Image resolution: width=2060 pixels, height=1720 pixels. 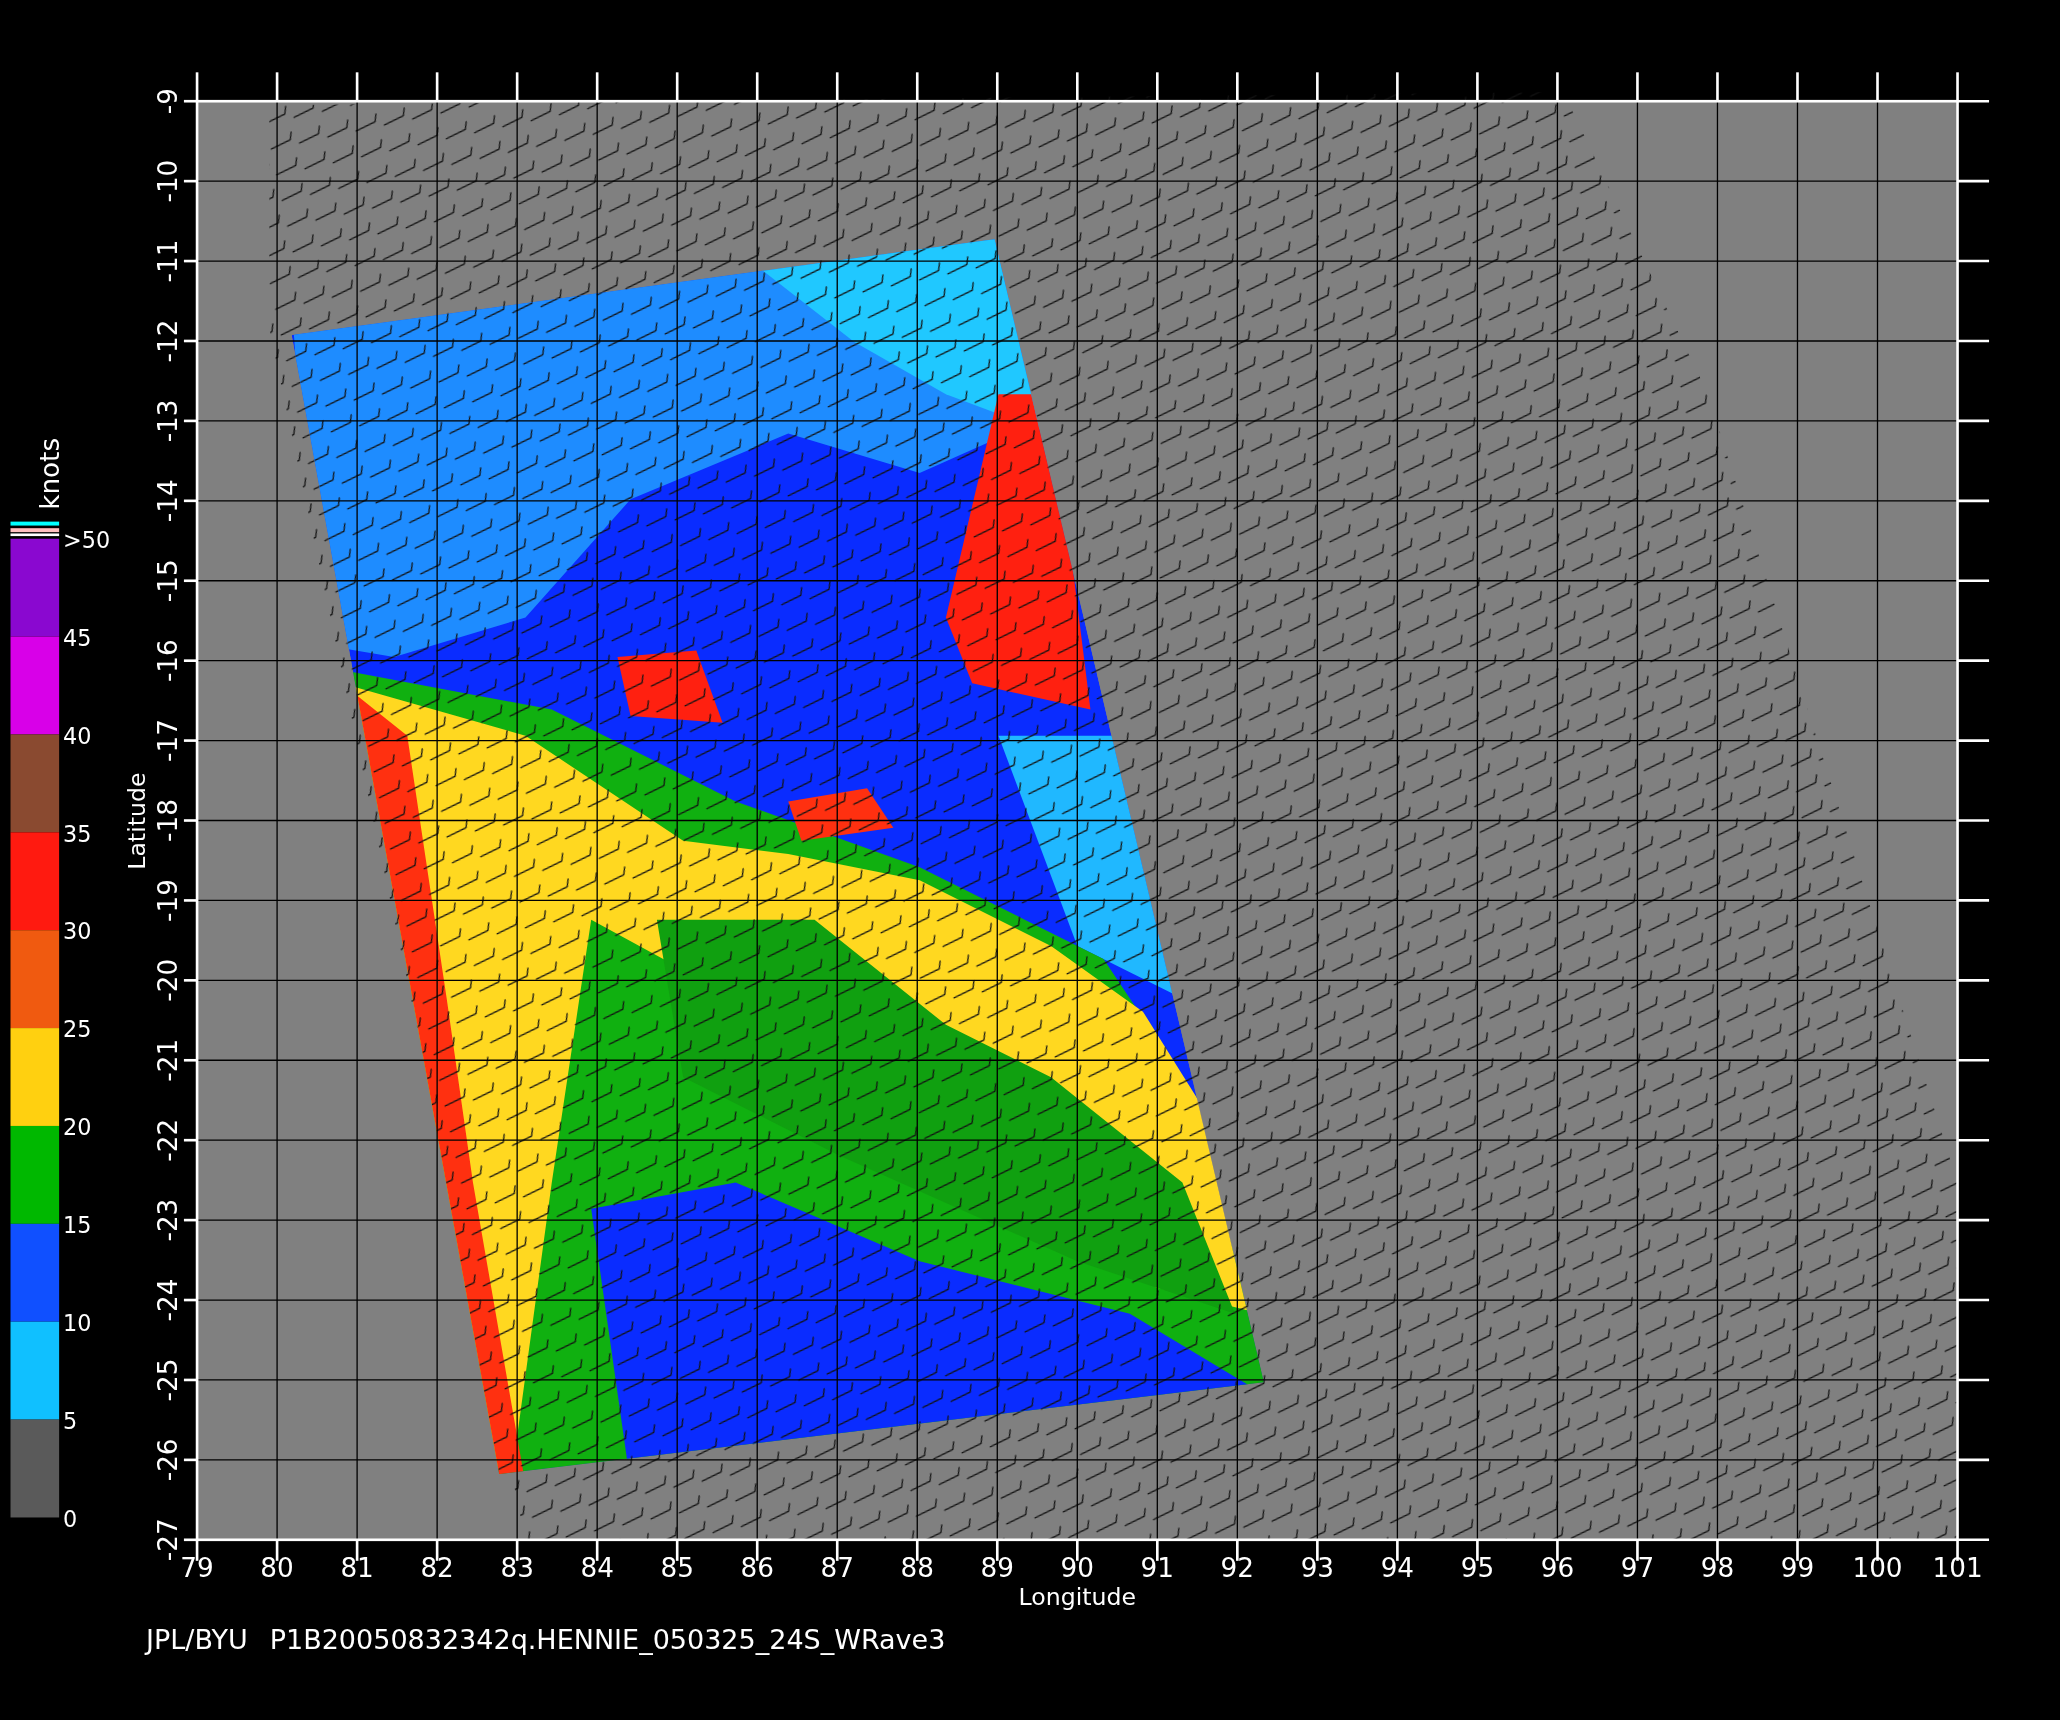 I want to click on tick-label: 97, so click(x=1637, y=1567).